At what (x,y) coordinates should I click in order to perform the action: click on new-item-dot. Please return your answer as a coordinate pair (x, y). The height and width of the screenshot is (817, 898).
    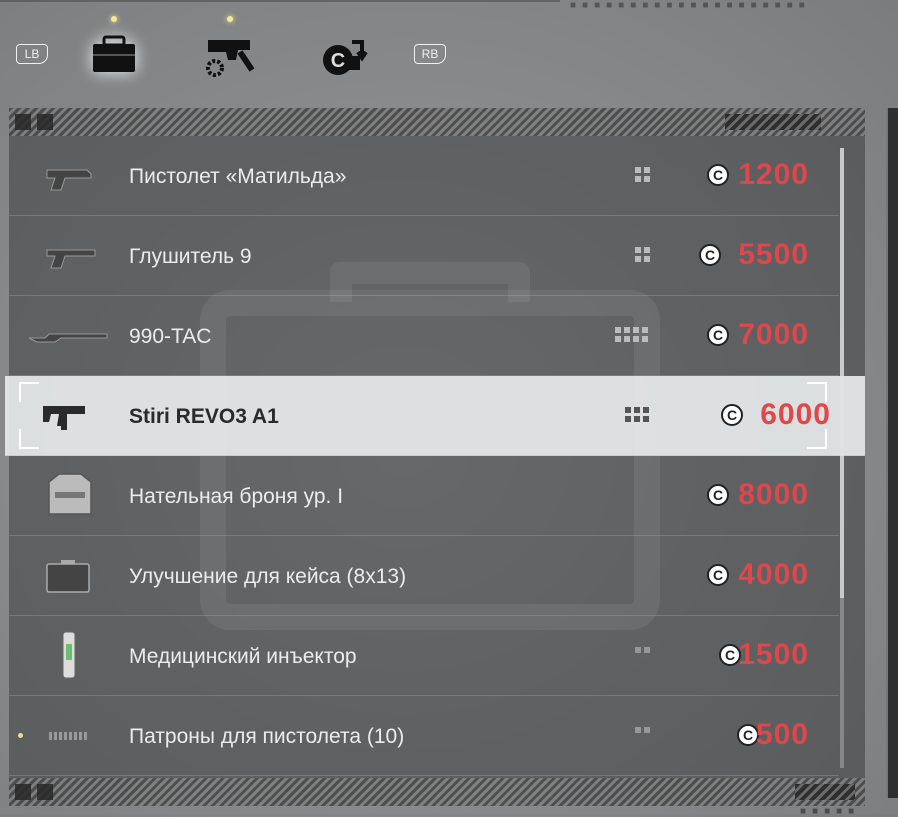
    Looking at the image, I should click on (20, 735).